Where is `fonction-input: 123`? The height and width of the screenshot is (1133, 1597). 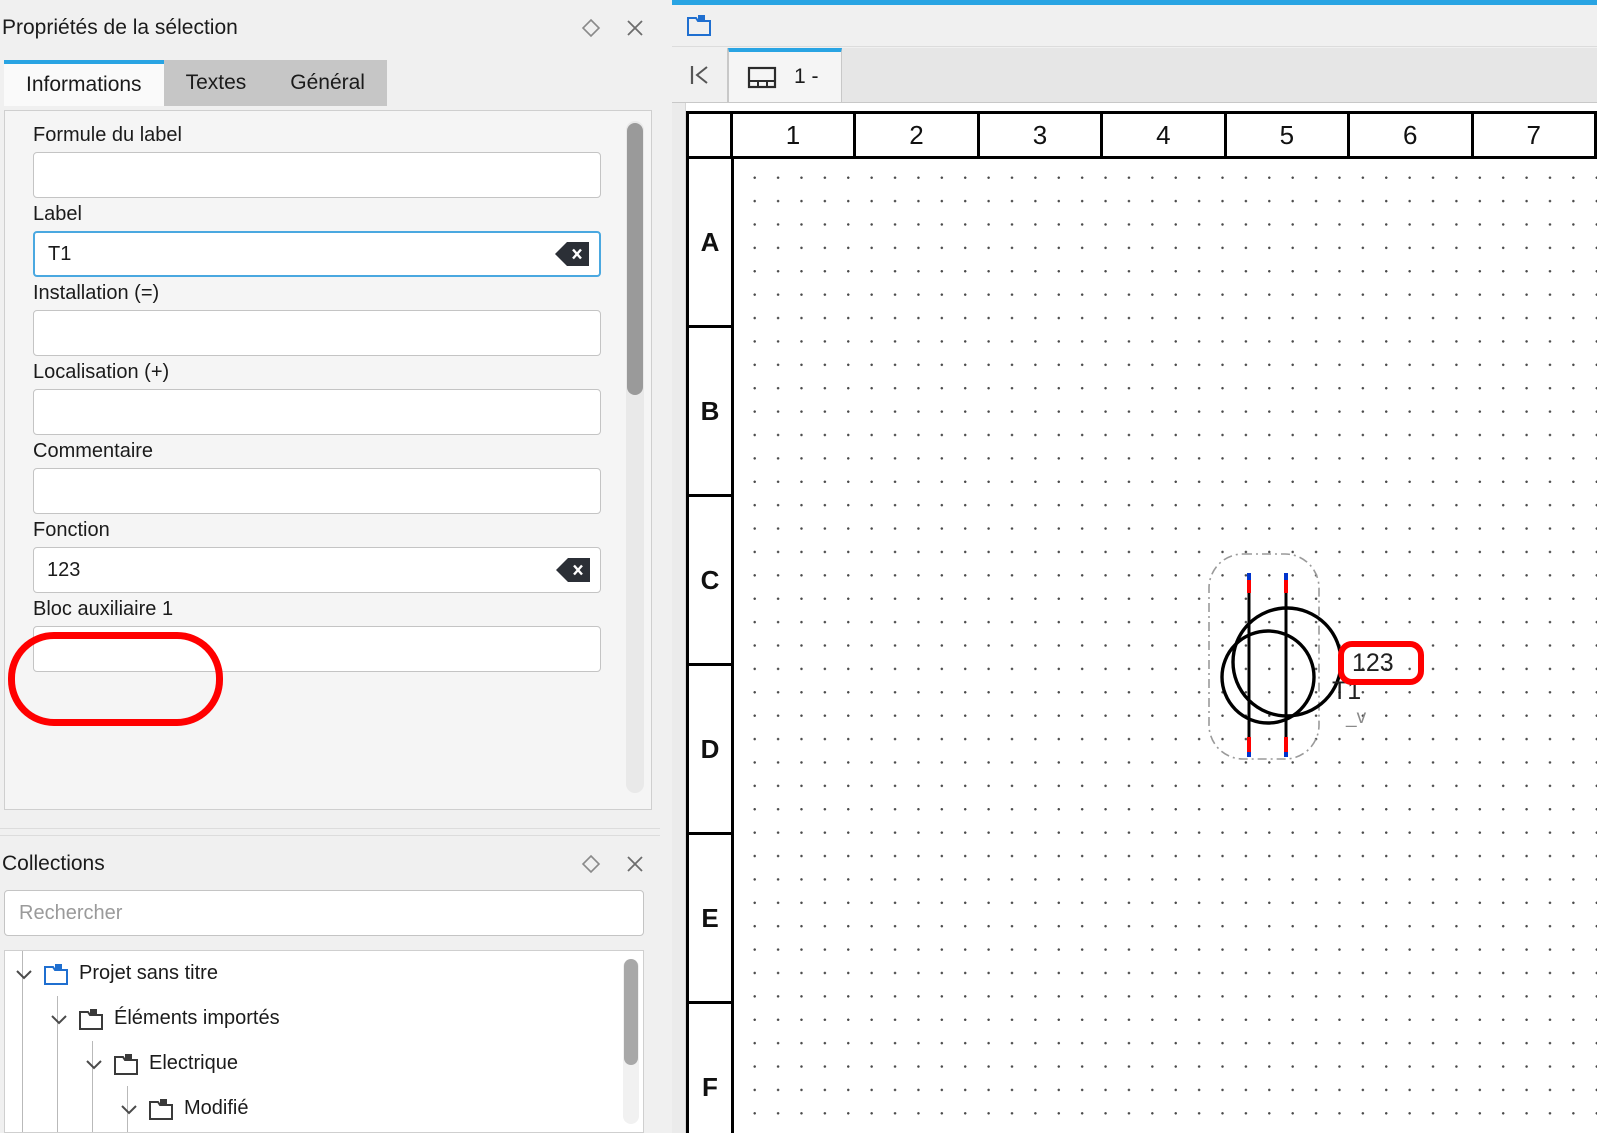 fonction-input: 123 is located at coordinates (317, 570).